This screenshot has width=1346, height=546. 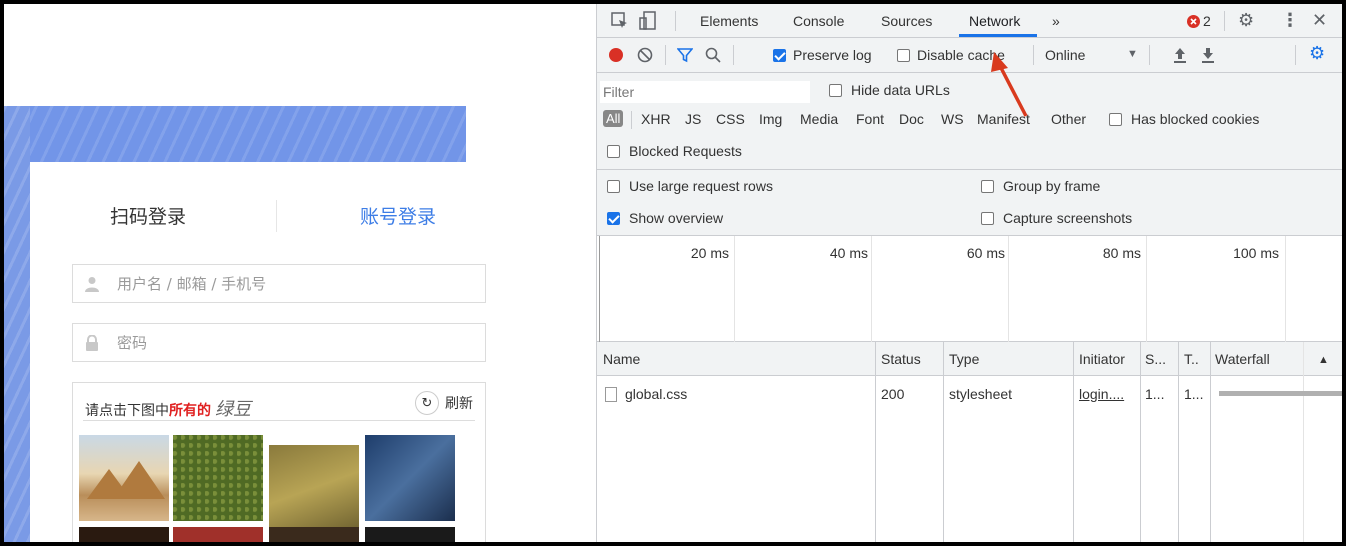 I want to click on tab-divider, so click(x=276, y=216).